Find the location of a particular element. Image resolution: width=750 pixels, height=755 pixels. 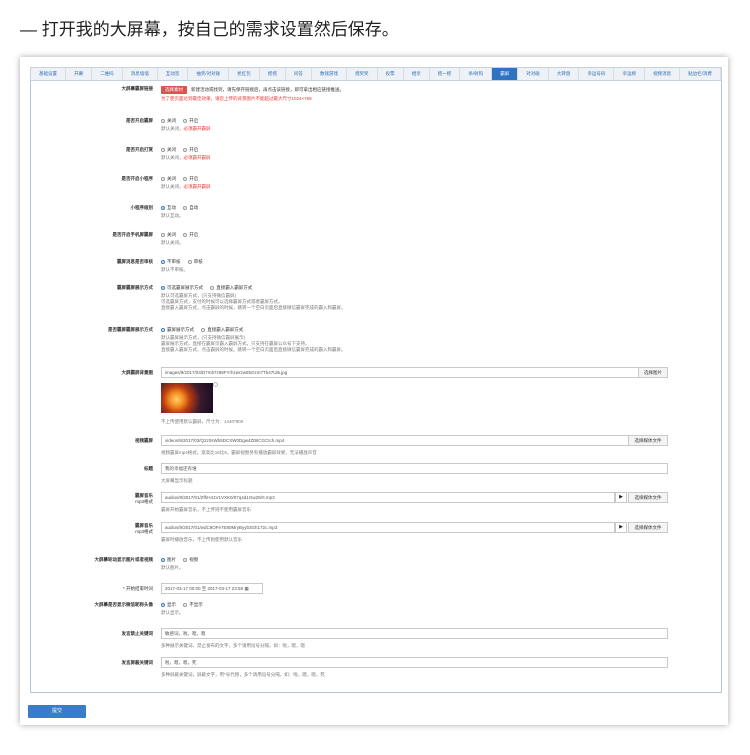

mini-level-opt1: 互动 is located at coordinates (168, 207).